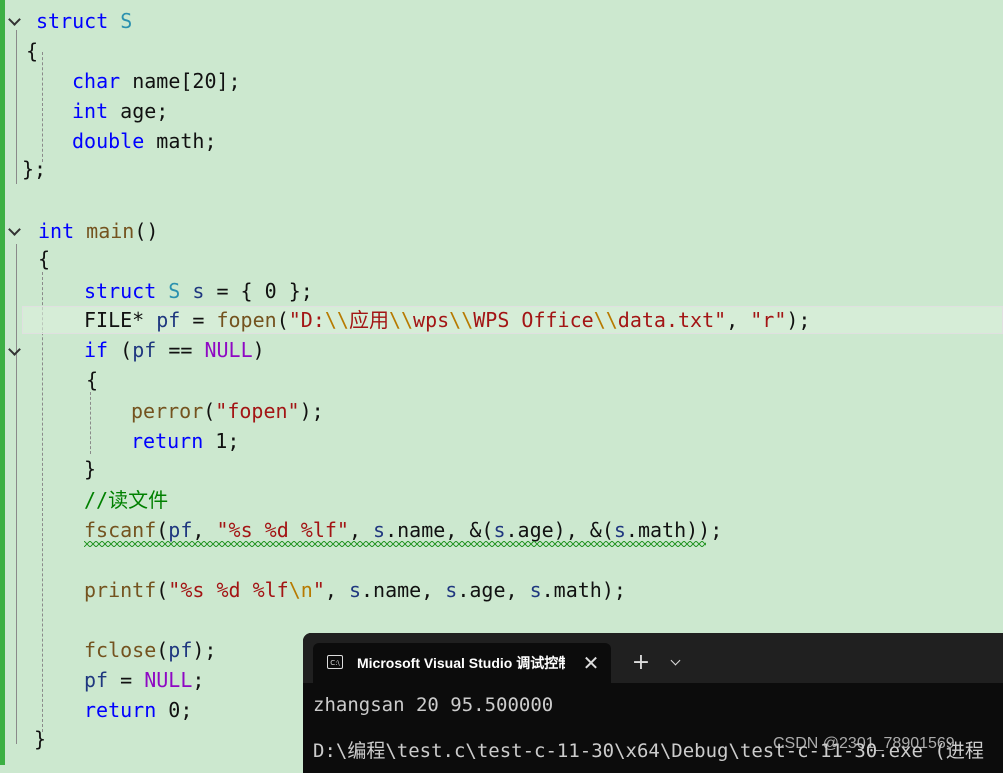  I want to click on code-comment: //读文件, so click(126, 500).